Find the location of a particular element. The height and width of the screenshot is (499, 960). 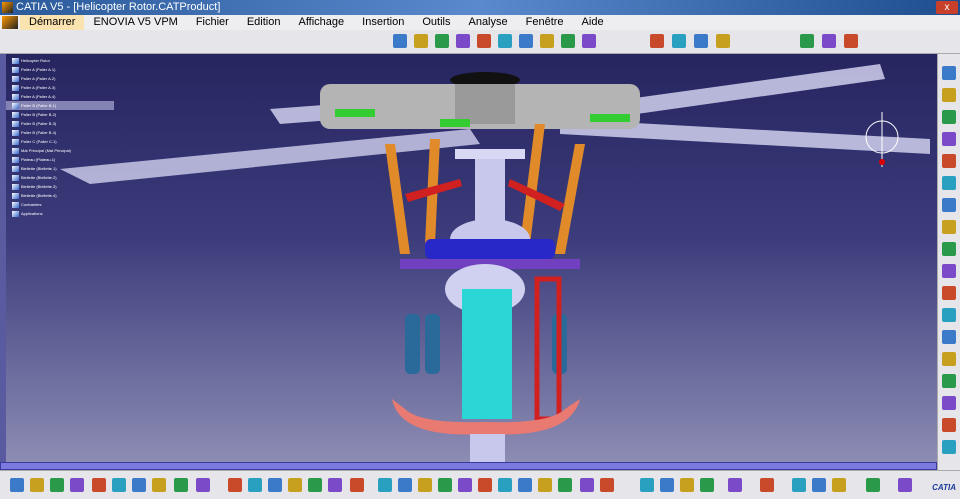

menu-aide: Aide is located at coordinates (593, 22).